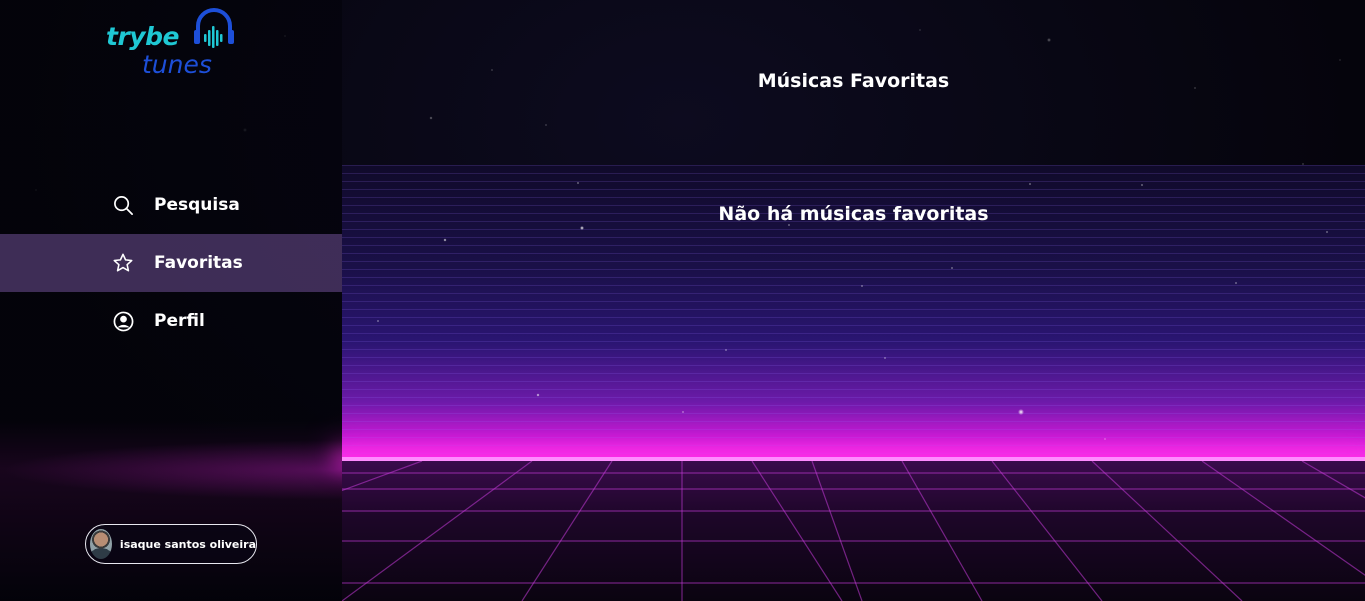 This screenshot has width=1365, height=601. Describe the element at coordinates (123, 321) in the screenshot. I see `user-circle-icon` at that location.